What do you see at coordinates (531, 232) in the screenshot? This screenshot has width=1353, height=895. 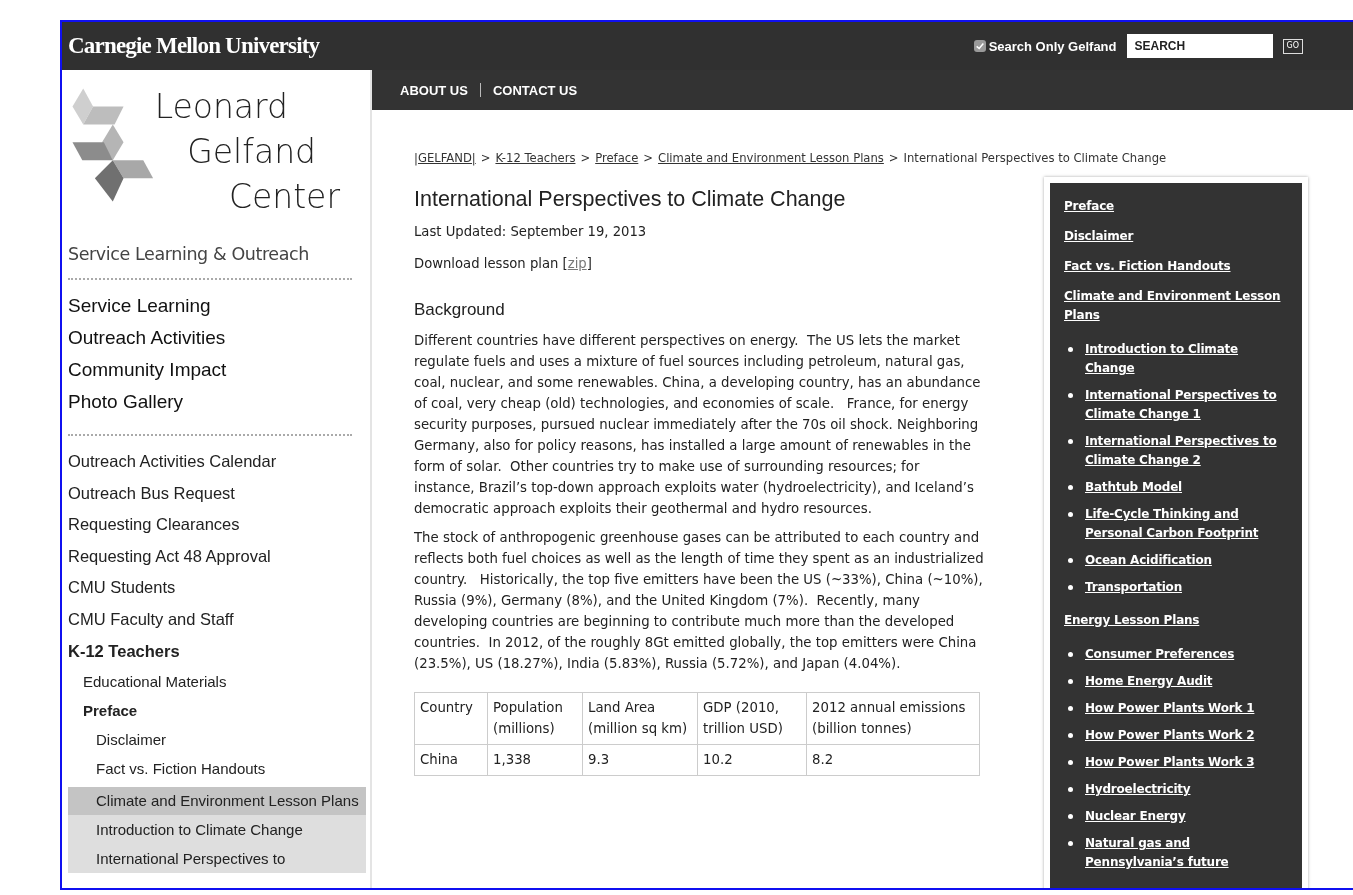 I see `updated-date: Last Updated: September 19, 2013` at bounding box center [531, 232].